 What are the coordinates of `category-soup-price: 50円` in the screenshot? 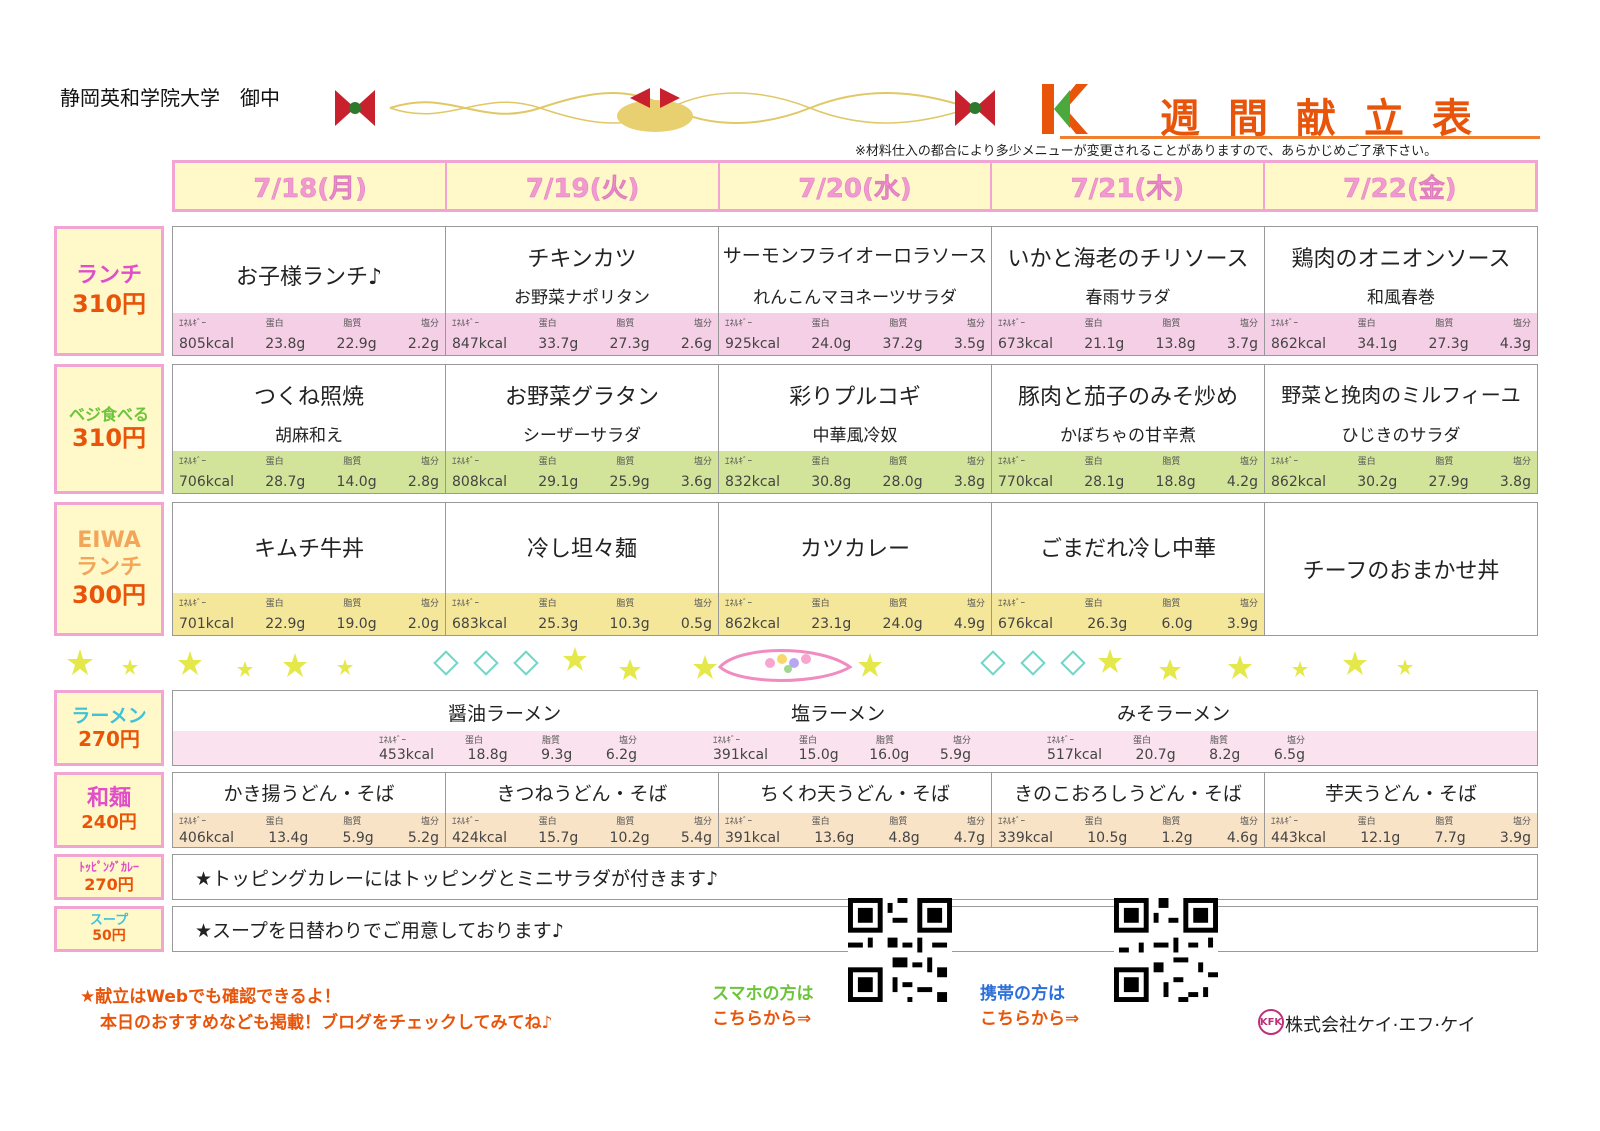 It's located at (109, 936).